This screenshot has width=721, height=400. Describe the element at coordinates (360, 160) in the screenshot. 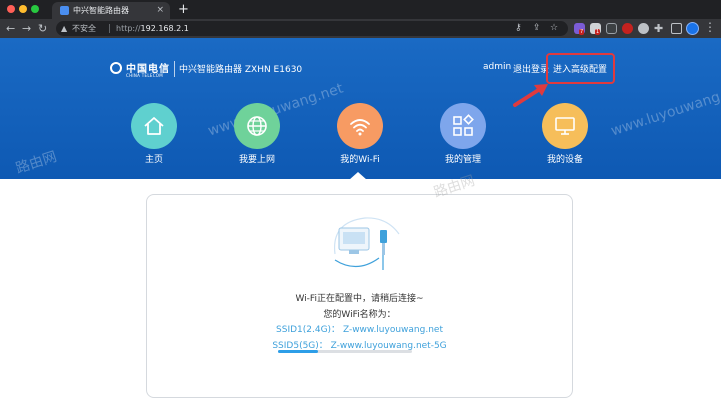

I see `nav-label: 我的Wi-Fi` at that location.